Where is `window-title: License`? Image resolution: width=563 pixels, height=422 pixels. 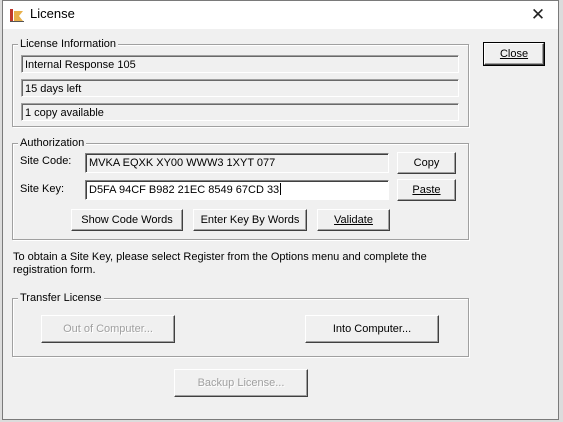
window-title: License is located at coordinates (52, 13).